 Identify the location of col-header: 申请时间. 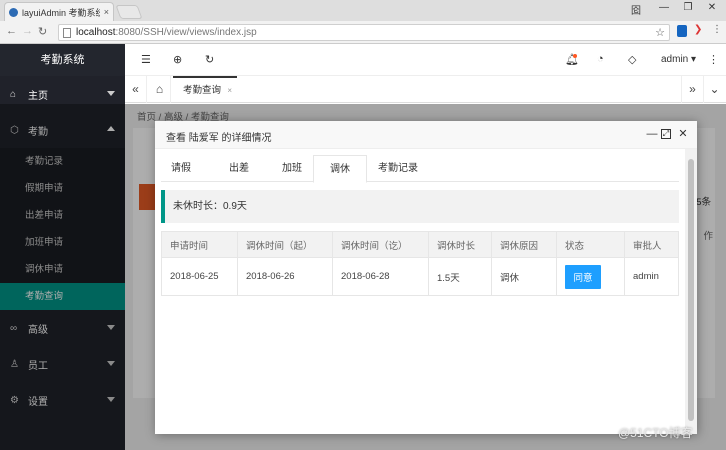
(200, 244).